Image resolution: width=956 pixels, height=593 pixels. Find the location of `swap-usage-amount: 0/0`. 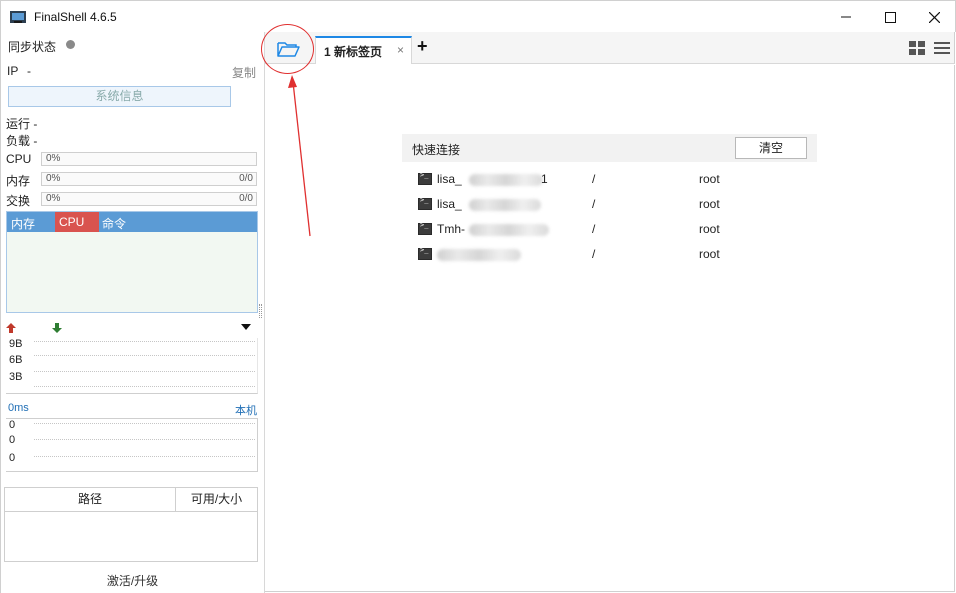

swap-usage-amount: 0/0 is located at coordinates (246, 198).